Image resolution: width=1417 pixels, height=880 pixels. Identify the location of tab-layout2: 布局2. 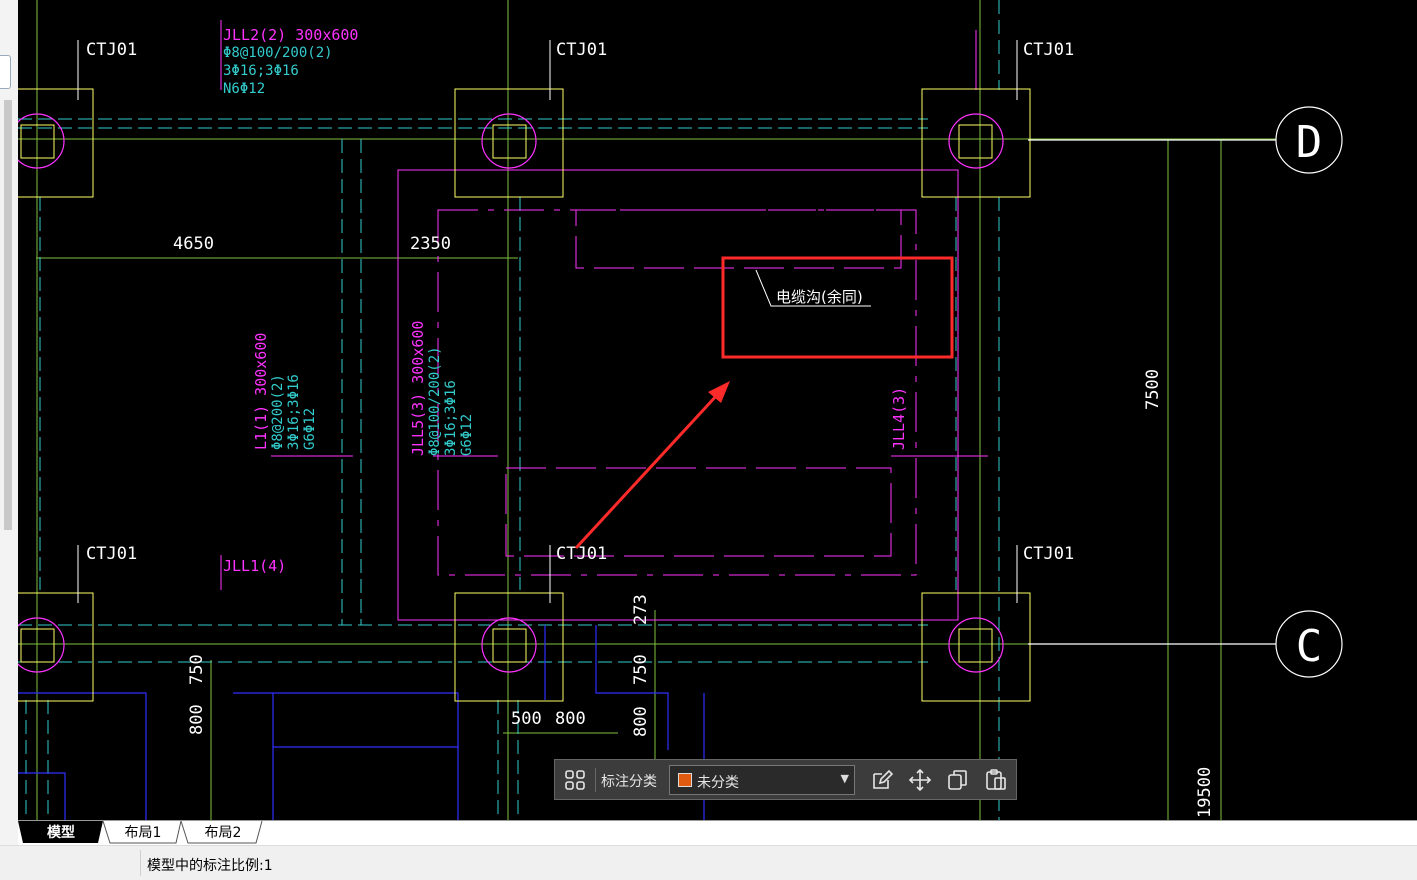
(223, 833).